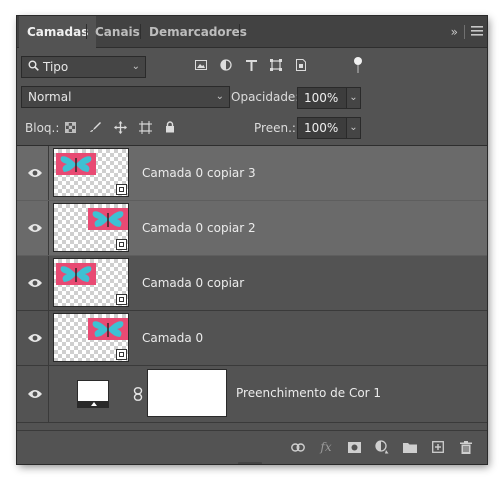  I want to click on type-layer-filter-icon, so click(251, 65).